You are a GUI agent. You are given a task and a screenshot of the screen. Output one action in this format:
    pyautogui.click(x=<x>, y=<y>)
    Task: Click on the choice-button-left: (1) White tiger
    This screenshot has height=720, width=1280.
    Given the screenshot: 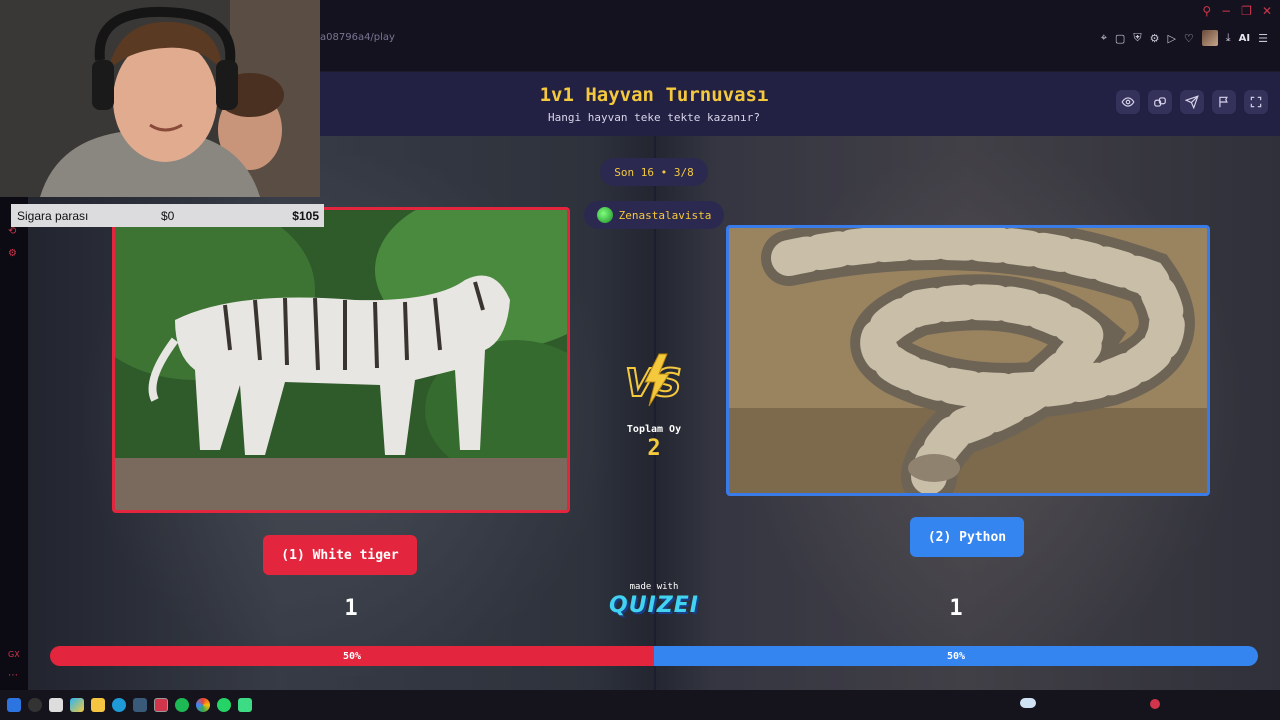 What is the action you would take?
    pyautogui.click(x=340, y=555)
    